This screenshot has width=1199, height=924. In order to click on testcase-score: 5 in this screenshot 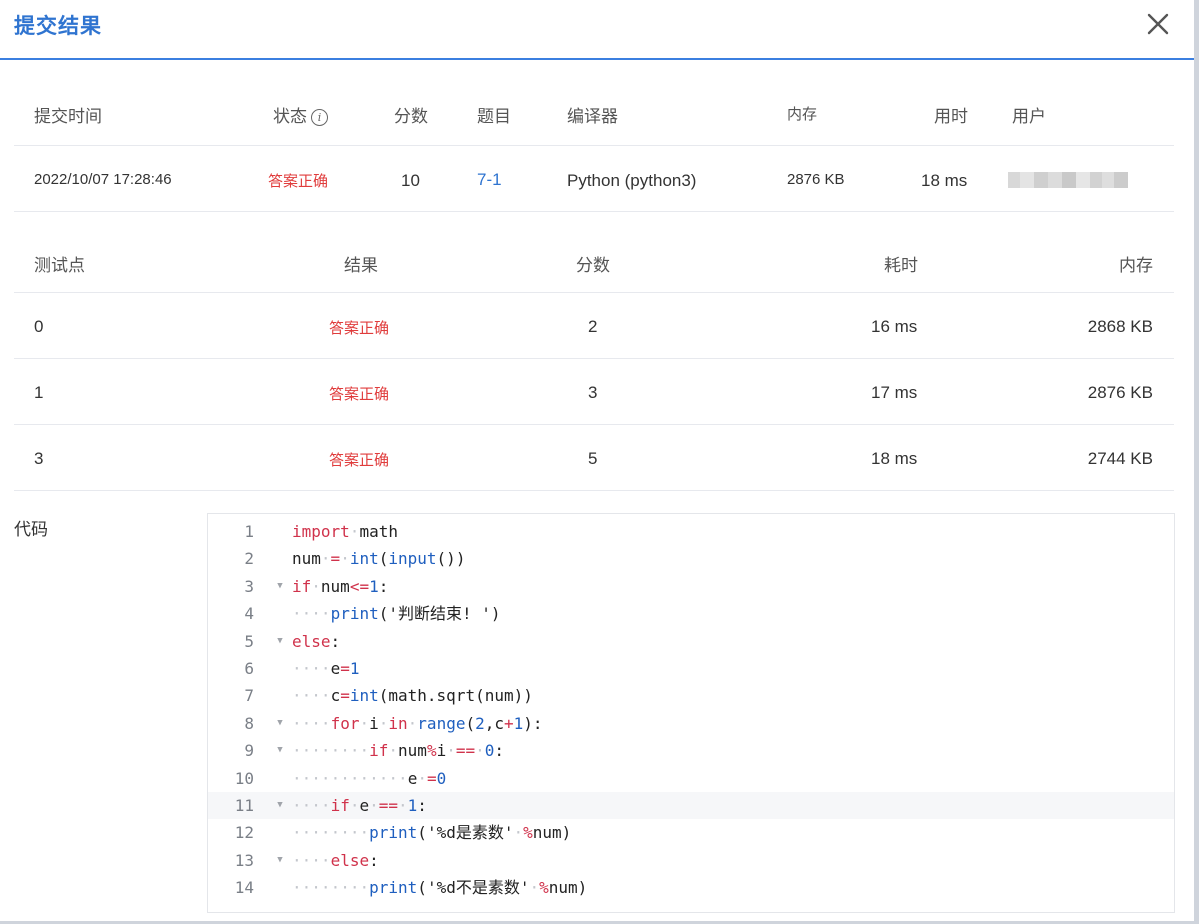, I will do `click(593, 458)`.